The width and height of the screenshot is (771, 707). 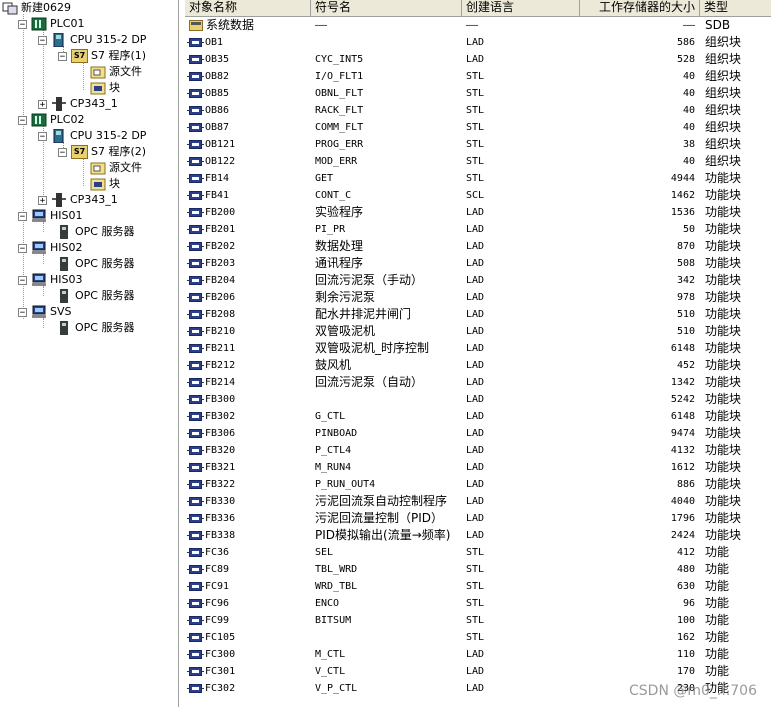 I want to click on cell-size: 4944, so click(x=682, y=178).